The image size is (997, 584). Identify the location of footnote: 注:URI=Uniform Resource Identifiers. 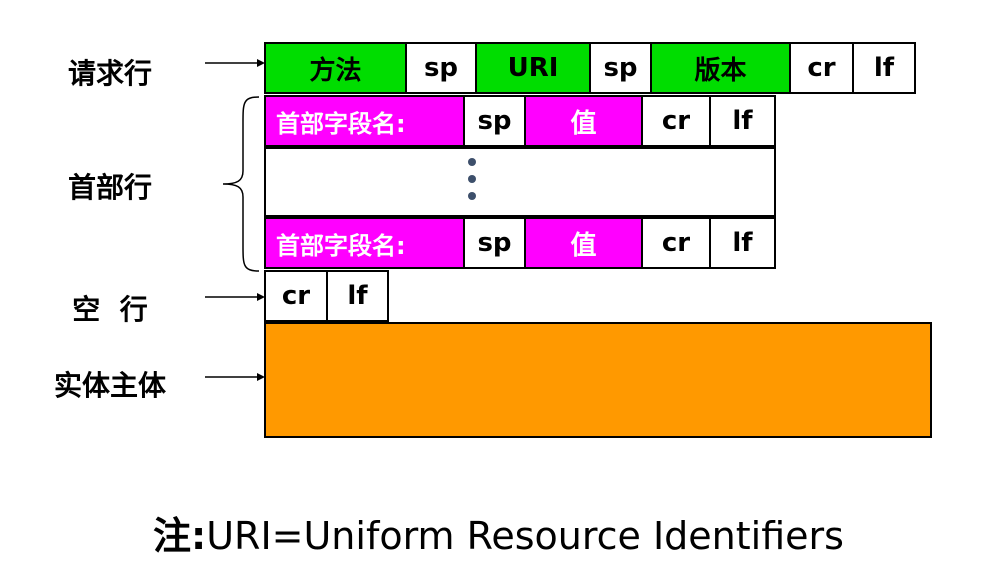
(498, 532).